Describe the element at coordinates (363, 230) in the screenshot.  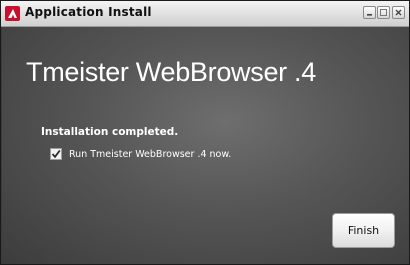
I see `finish-button: Finish` at that location.